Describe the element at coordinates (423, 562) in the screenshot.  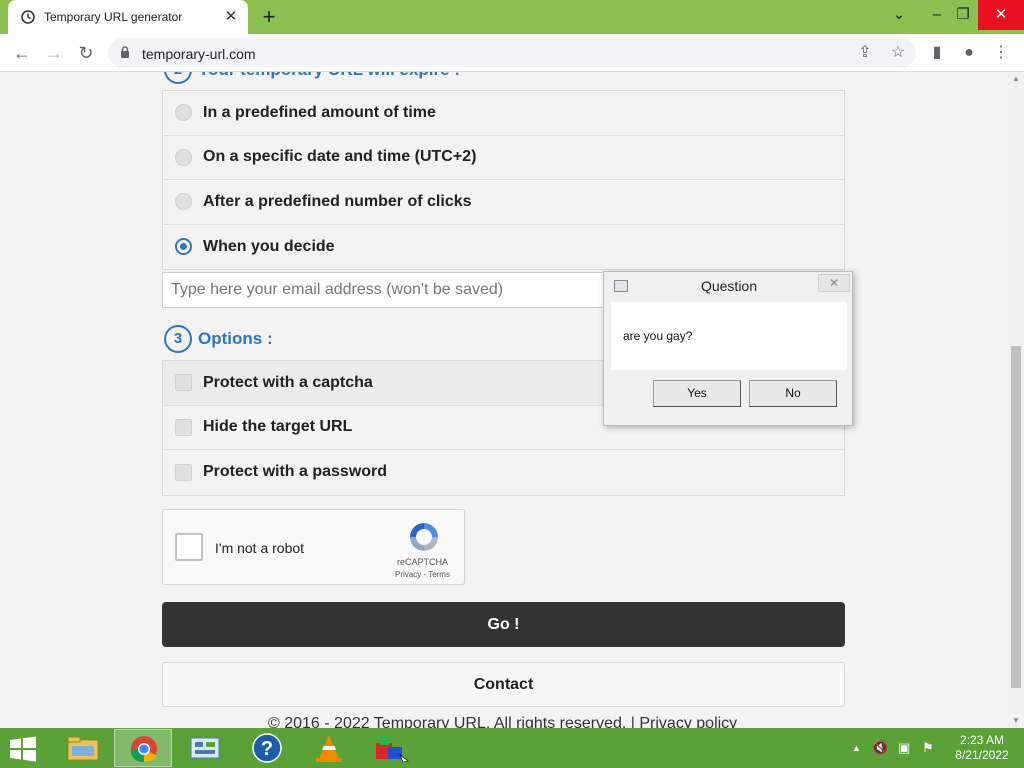
I see `recaptcha-brand: reCAPTCHA` at that location.